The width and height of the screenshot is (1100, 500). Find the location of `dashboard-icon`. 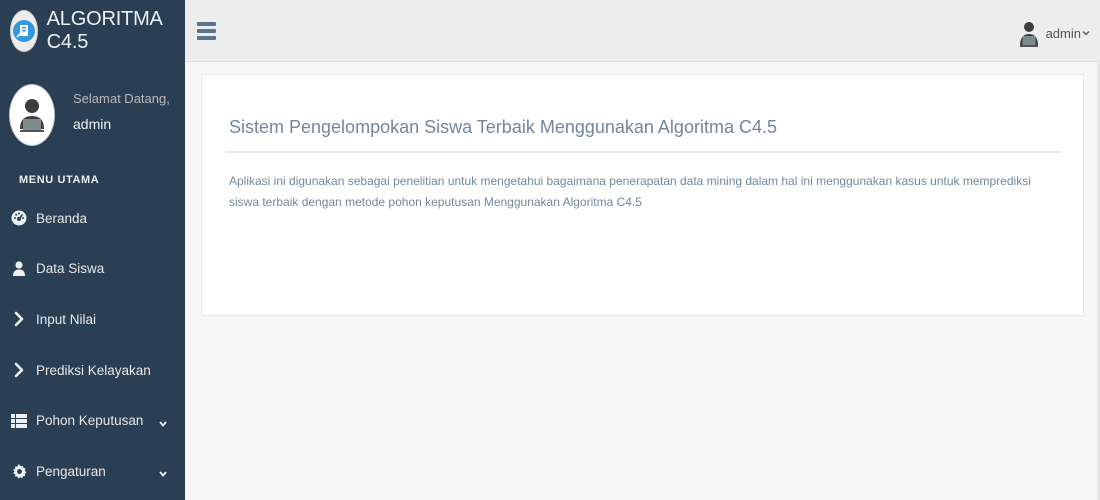

dashboard-icon is located at coordinates (19, 218).